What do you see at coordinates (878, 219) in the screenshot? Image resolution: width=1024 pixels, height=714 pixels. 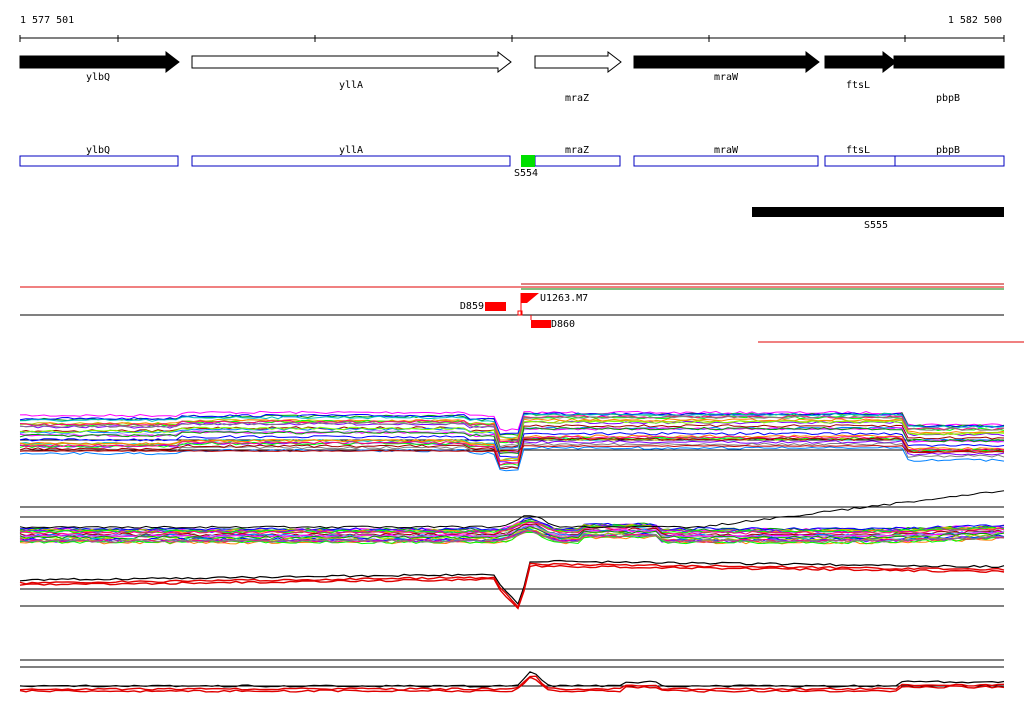 I see `feature-s555-track: S555` at bounding box center [878, 219].